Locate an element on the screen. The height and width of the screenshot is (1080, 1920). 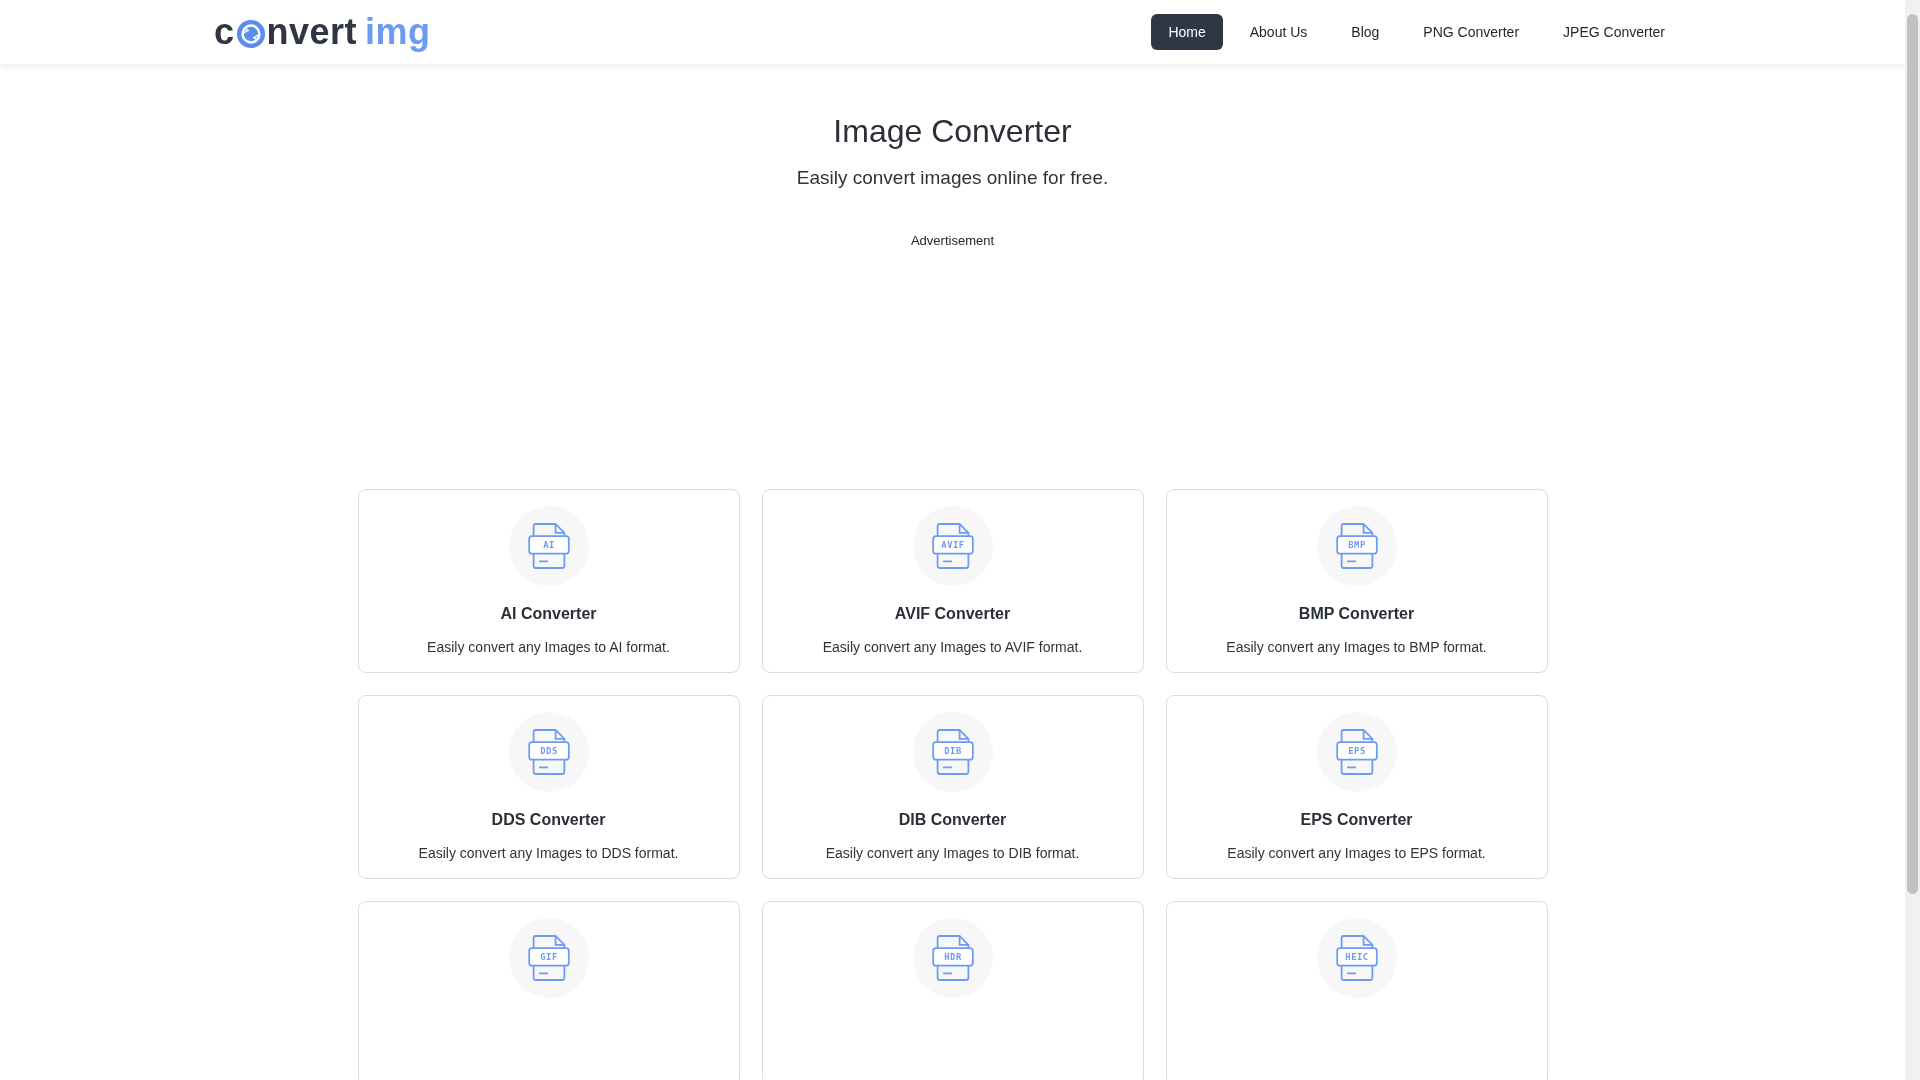
card-title: DDS Converter is located at coordinates (548, 820).